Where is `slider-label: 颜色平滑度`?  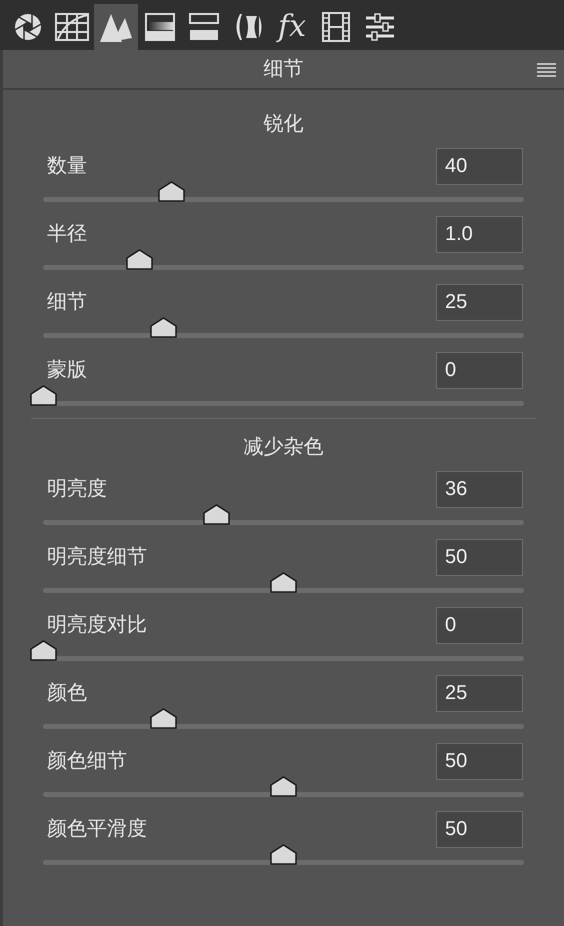
slider-label: 颜色平滑度 is located at coordinates (97, 829).